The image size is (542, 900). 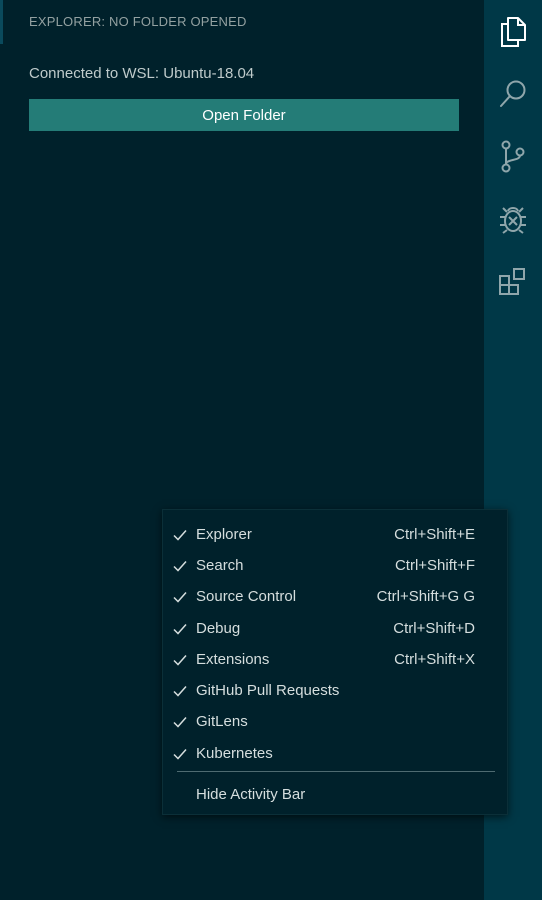 I want to click on source-control-icon, so click(x=513, y=156).